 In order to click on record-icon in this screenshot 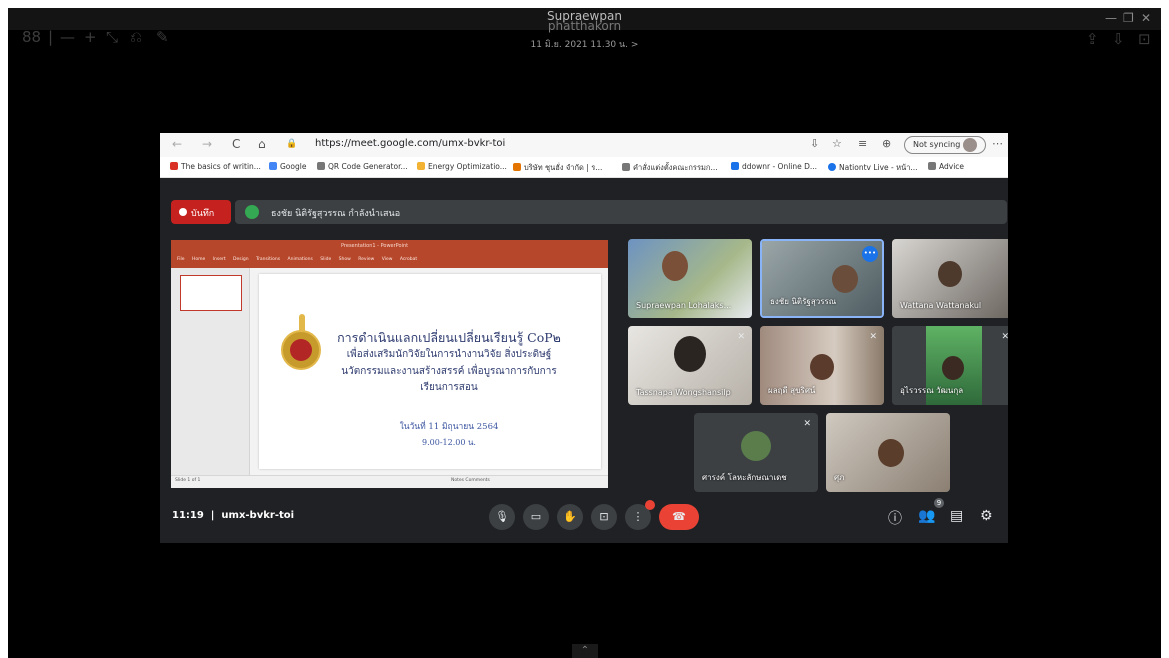, I will do `click(183, 212)`.